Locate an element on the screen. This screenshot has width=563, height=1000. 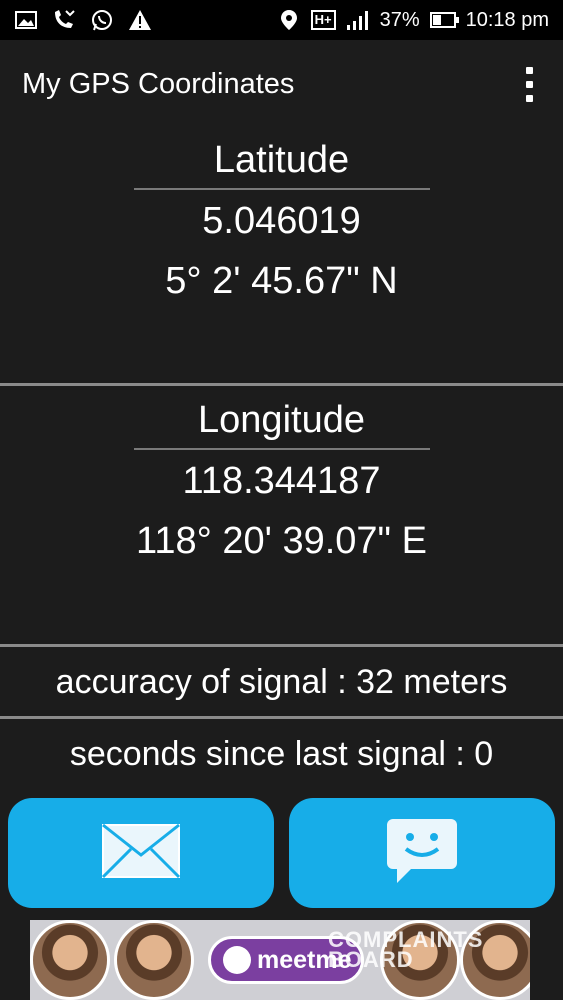
latitude-decimal: 5.046019 is located at coordinates (281, 221).